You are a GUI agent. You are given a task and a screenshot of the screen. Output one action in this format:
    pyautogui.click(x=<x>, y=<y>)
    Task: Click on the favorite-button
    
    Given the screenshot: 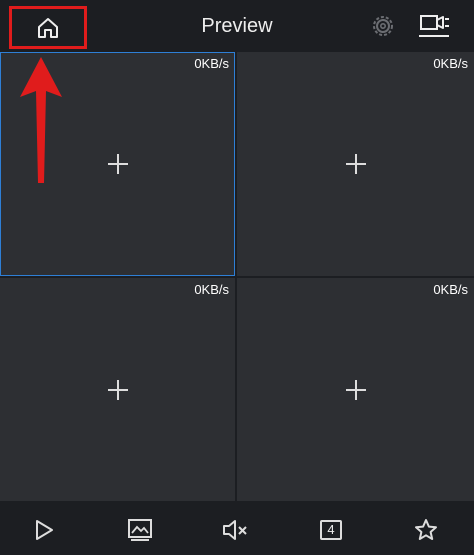 What is the action you would take?
    pyautogui.click(x=426, y=530)
    